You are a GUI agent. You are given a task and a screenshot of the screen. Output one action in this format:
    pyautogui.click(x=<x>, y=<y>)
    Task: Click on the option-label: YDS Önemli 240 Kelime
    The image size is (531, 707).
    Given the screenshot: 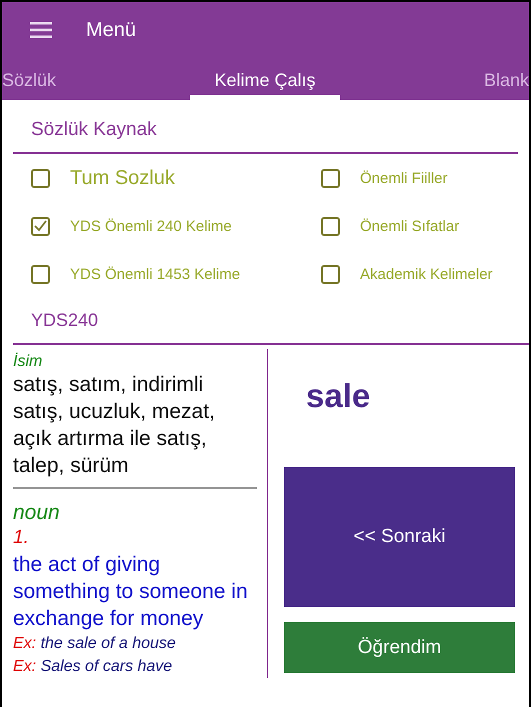 What is the action you would take?
    pyautogui.click(x=151, y=226)
    